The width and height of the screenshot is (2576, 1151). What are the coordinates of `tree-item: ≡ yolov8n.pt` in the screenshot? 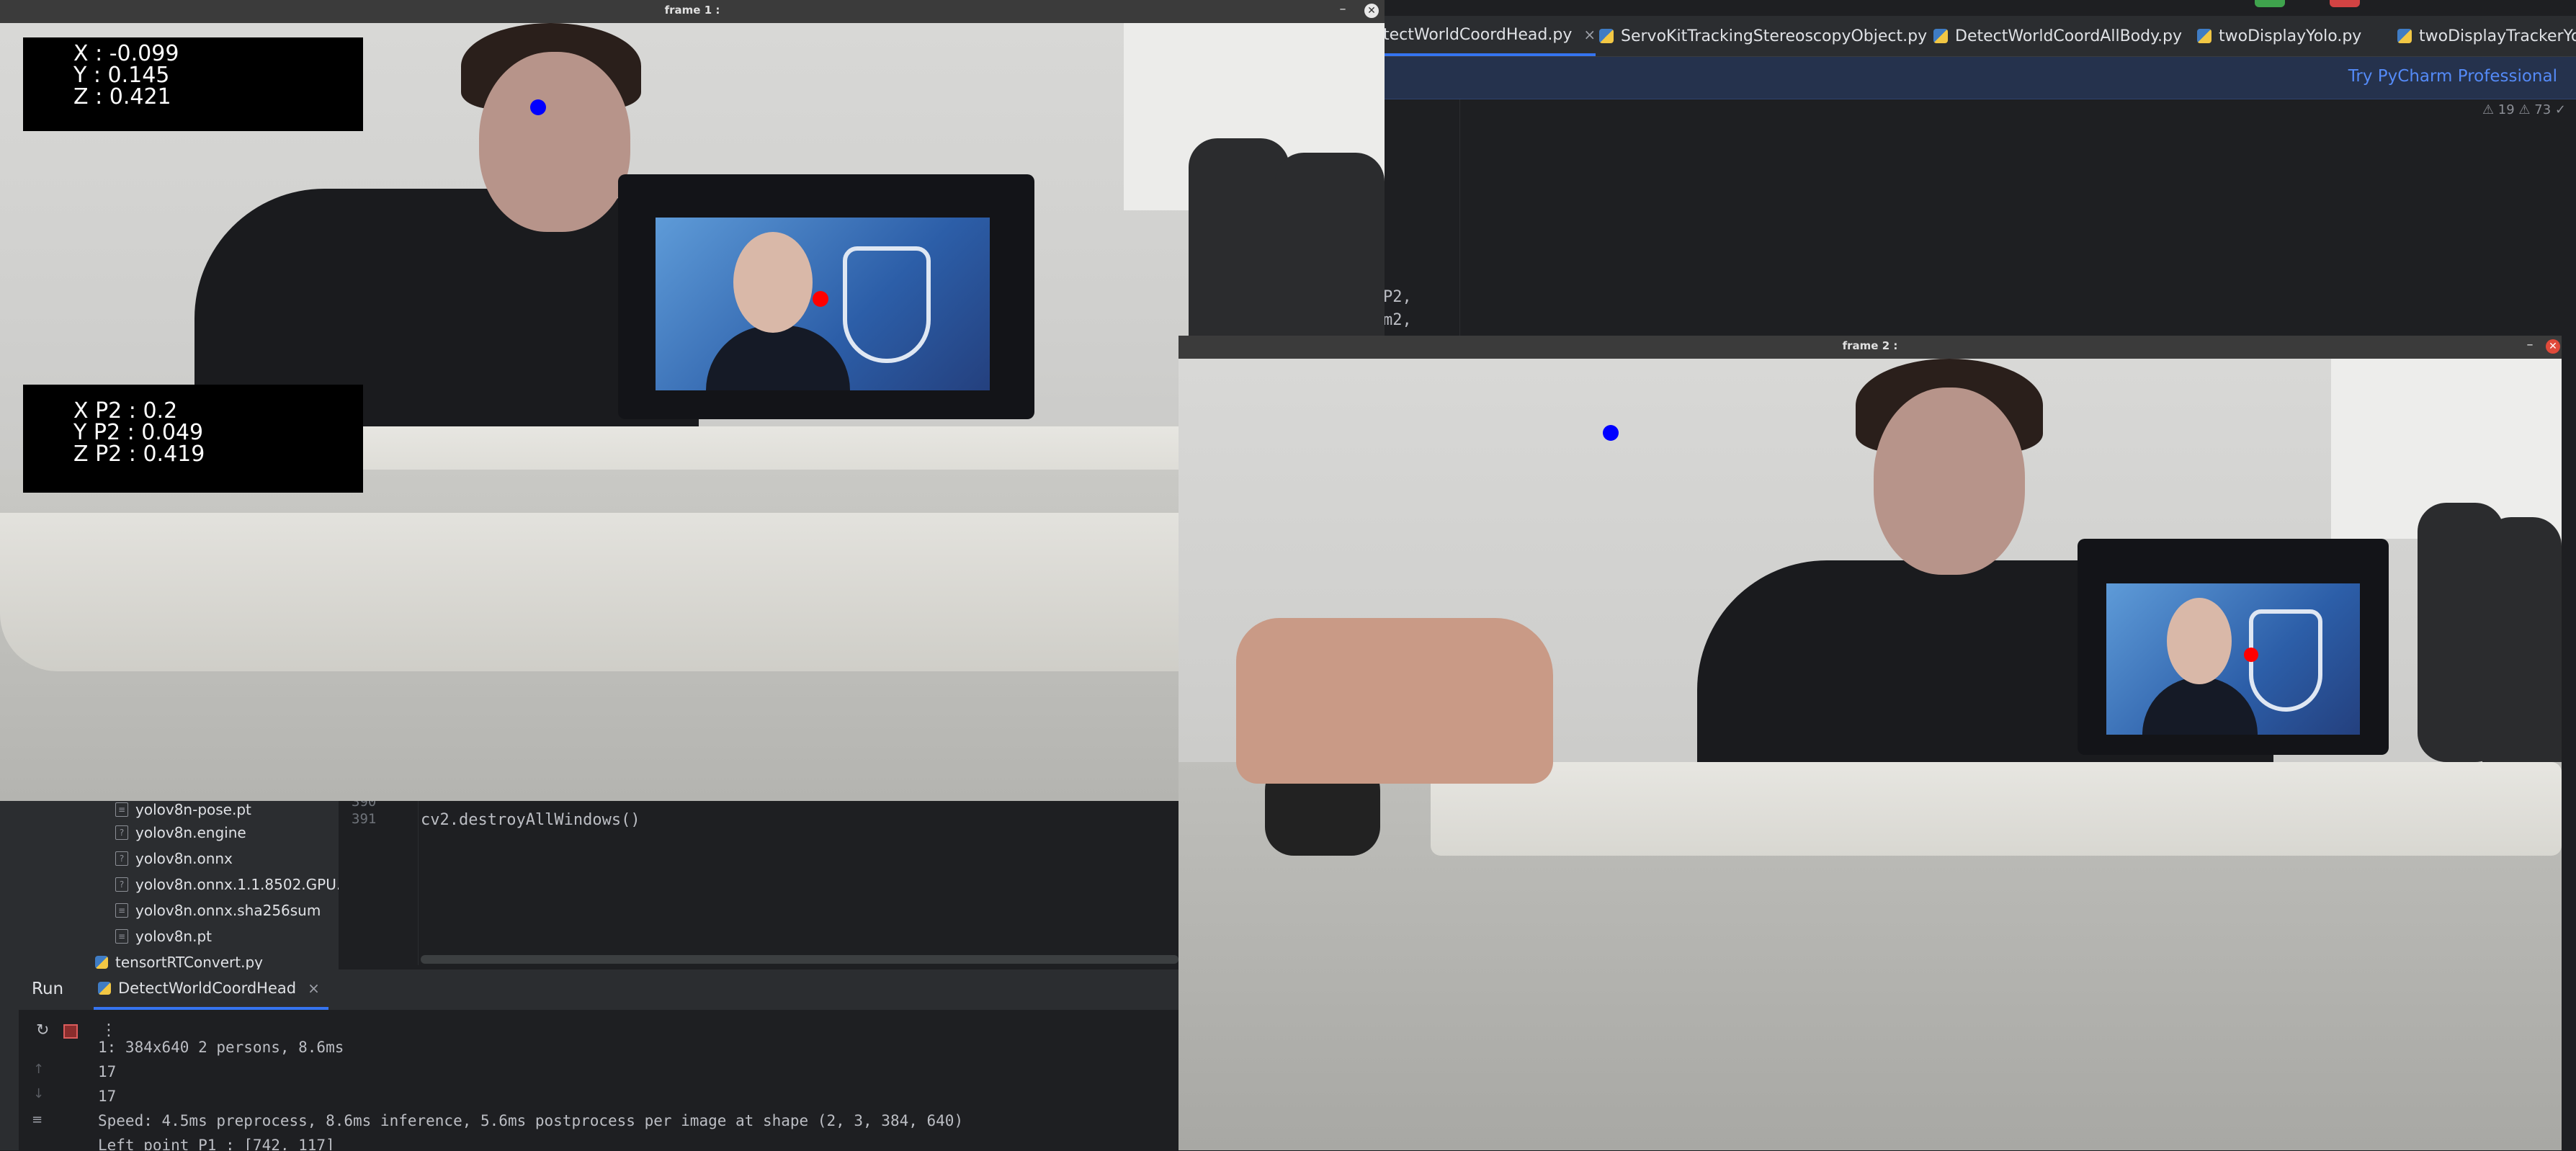 It's located at (163, 937).